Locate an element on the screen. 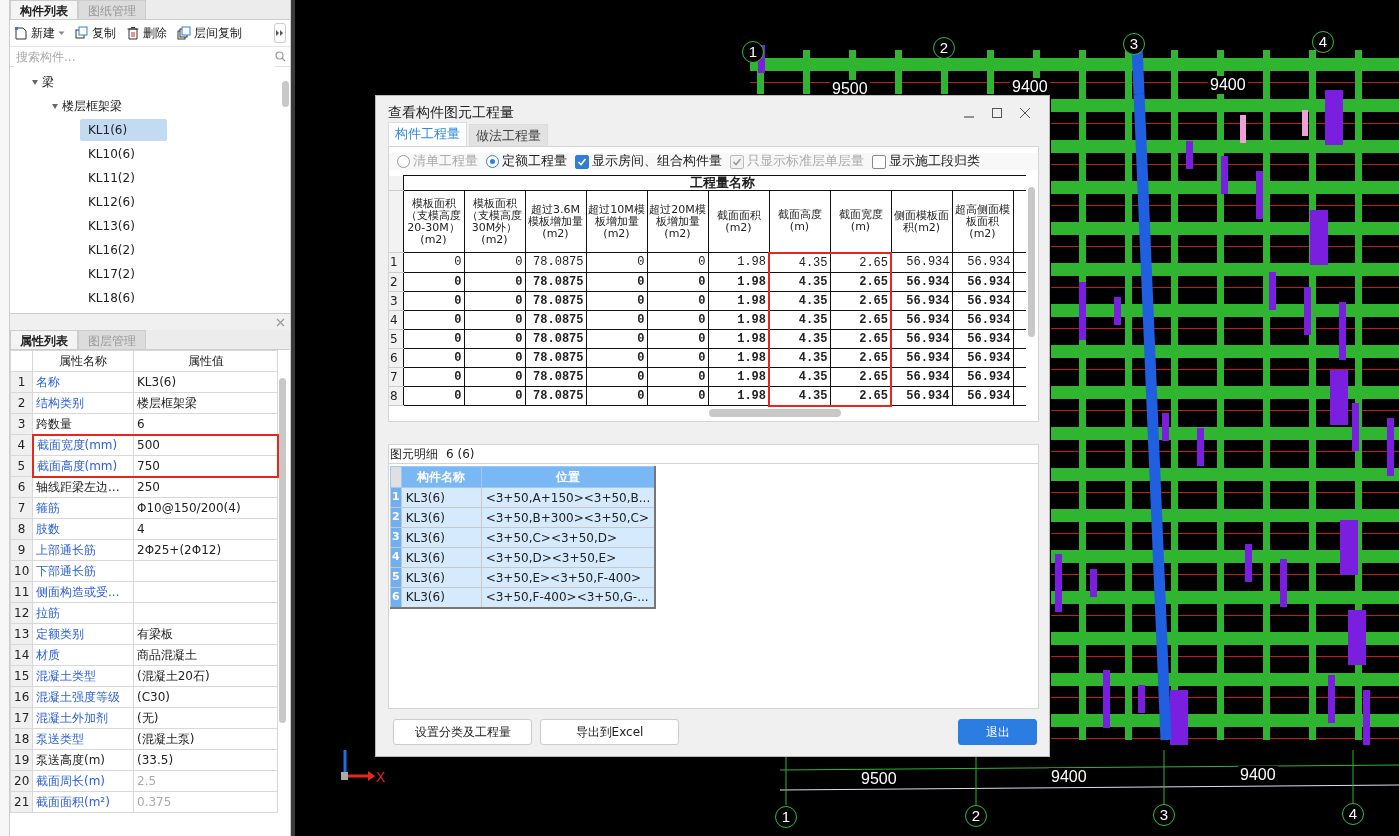  property-value: (无) is located at coordinates (205, 718).